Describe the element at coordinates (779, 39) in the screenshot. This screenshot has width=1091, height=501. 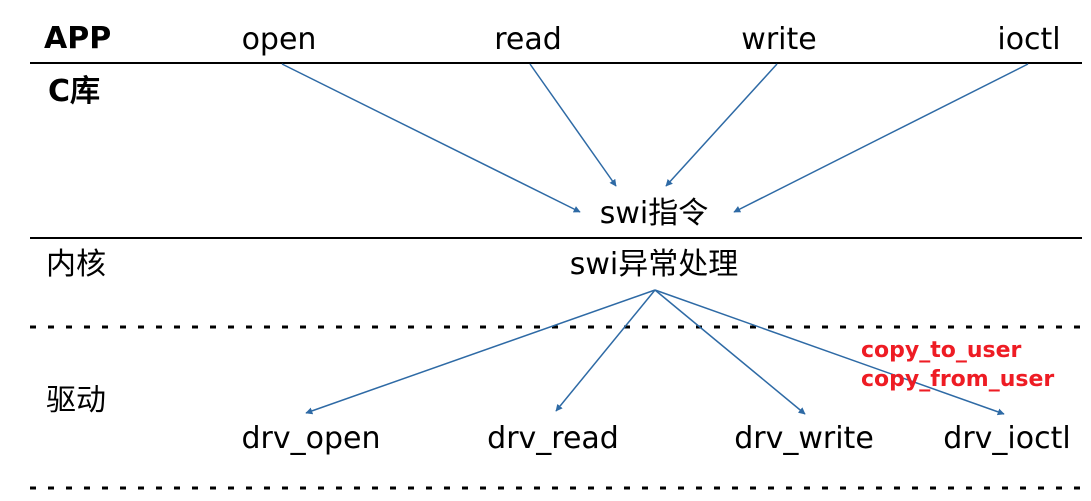
I see `app-call-write: write` at that location.